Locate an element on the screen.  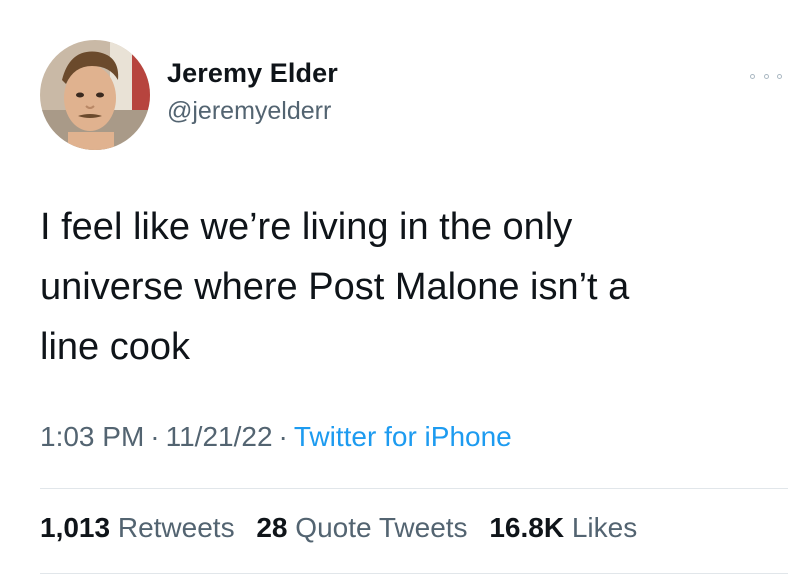
tweet-date: 11/21/22 is located at coordinates (219, 436).